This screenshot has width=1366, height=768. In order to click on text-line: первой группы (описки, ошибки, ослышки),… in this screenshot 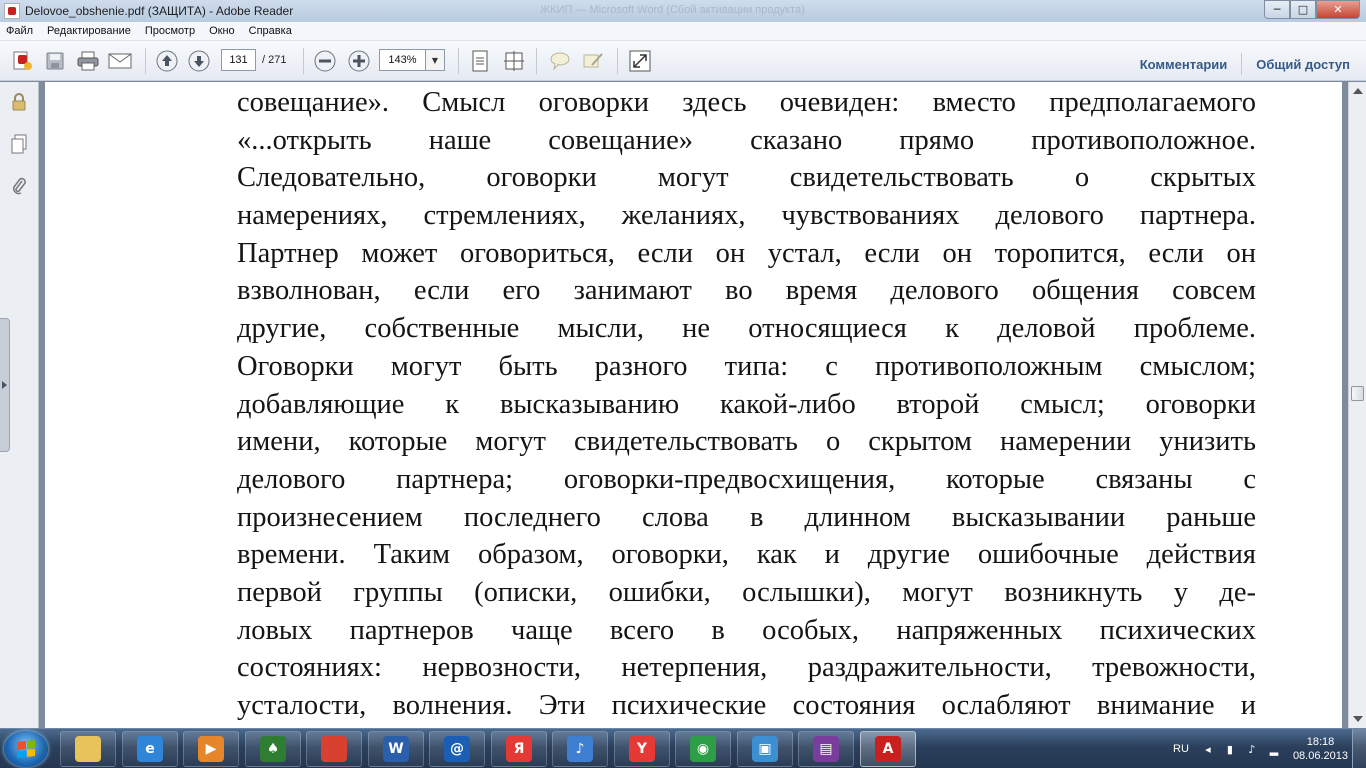, I will do `click(746, 592)`.